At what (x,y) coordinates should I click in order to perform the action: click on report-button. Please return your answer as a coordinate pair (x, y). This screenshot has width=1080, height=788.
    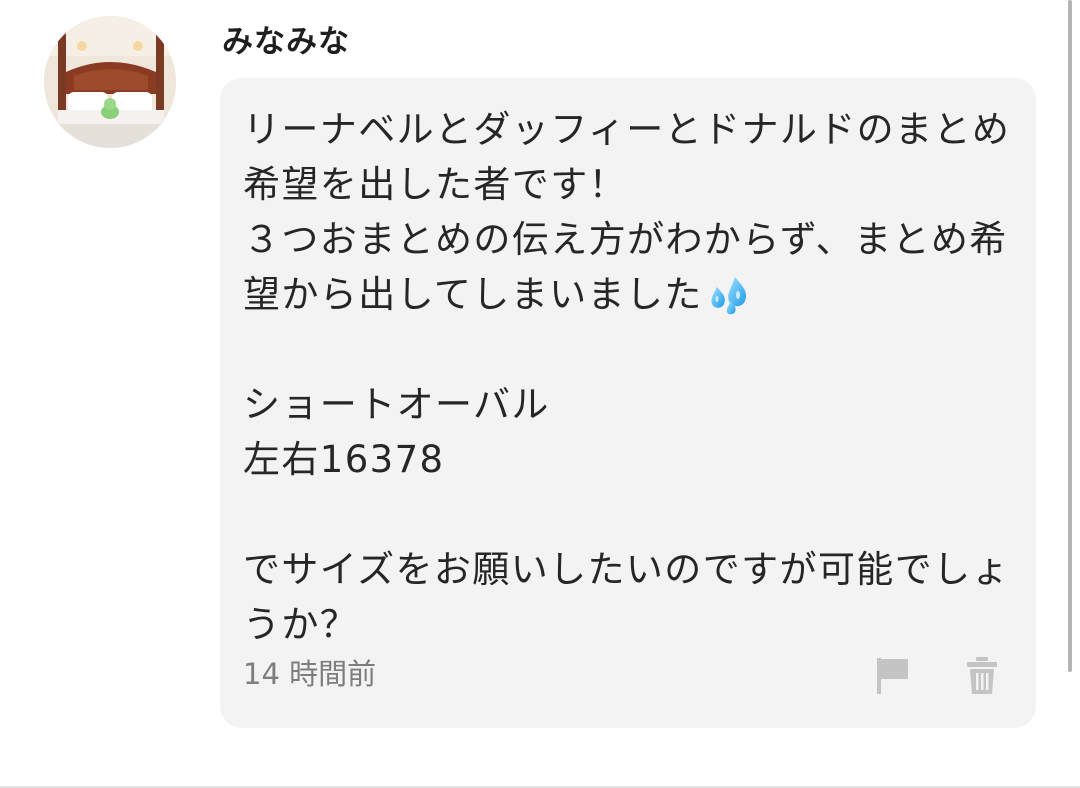
    Looking at the image, I should click on (893, 676).